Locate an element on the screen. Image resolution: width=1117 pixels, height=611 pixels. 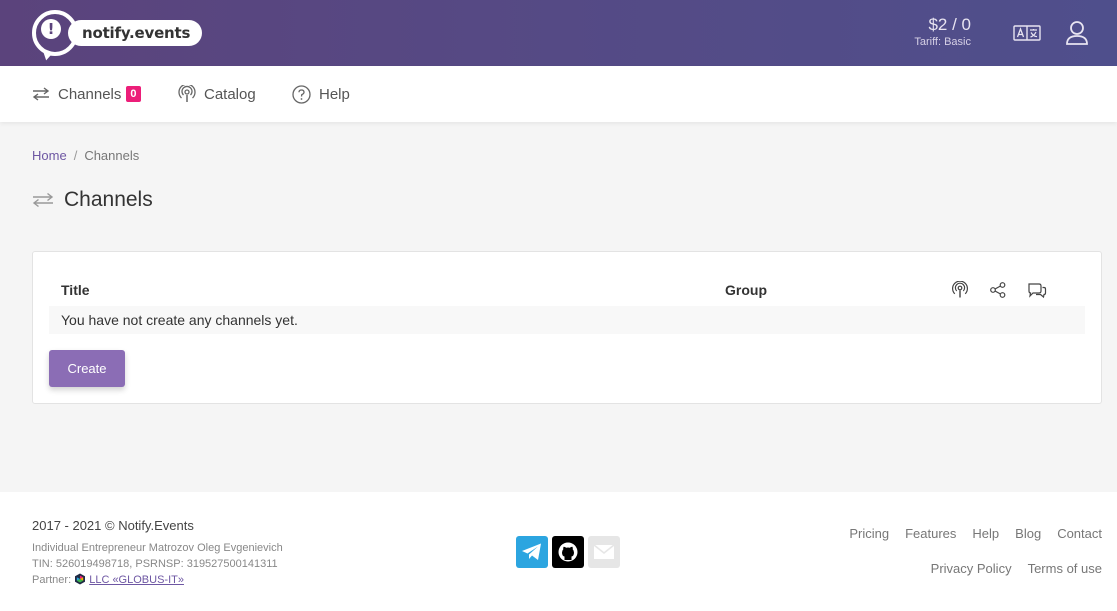
chat-icon is located at coordinates (1037, 291).